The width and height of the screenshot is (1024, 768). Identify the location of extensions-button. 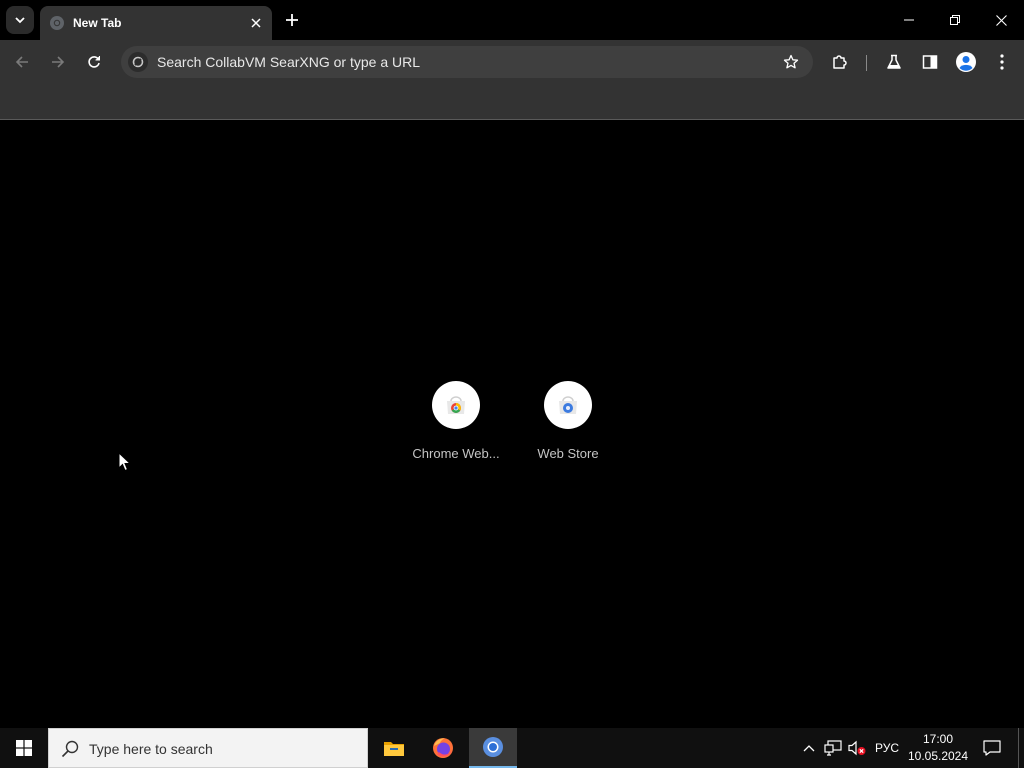
(840, 62).